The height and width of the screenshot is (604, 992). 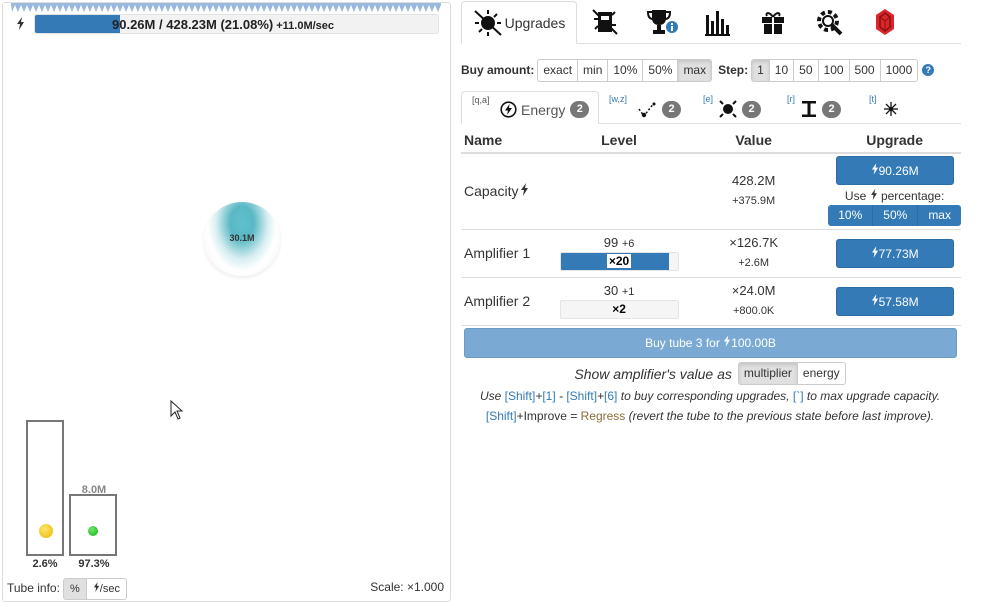 What do you see at coordinates (864, 70) in the screenshot?
I see `step-500: 500` at bounding box center [864, 70].